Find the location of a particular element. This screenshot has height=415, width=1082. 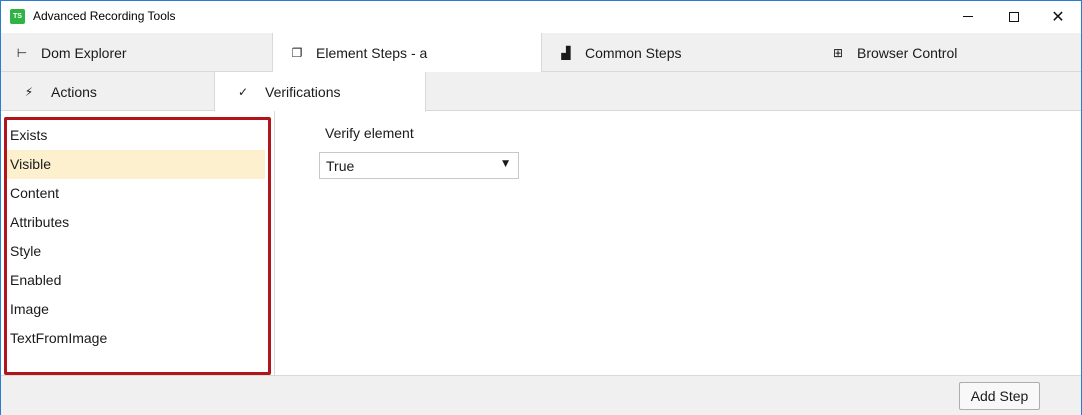

list-item-exists: Exists is located at coordinates (134, 135).